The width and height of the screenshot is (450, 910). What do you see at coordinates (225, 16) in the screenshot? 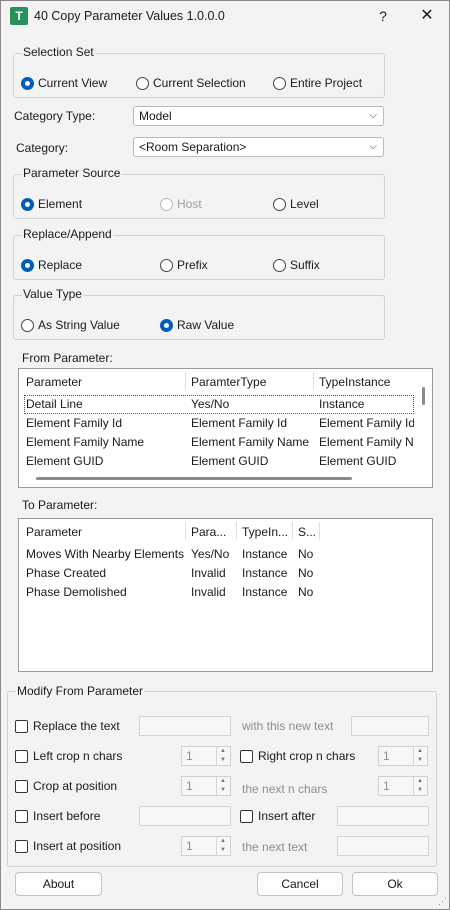
I see `title-bar: T 40 Copy Parameter Values 1.0.0.0 ? ✕` at bounding box center [225, 16].